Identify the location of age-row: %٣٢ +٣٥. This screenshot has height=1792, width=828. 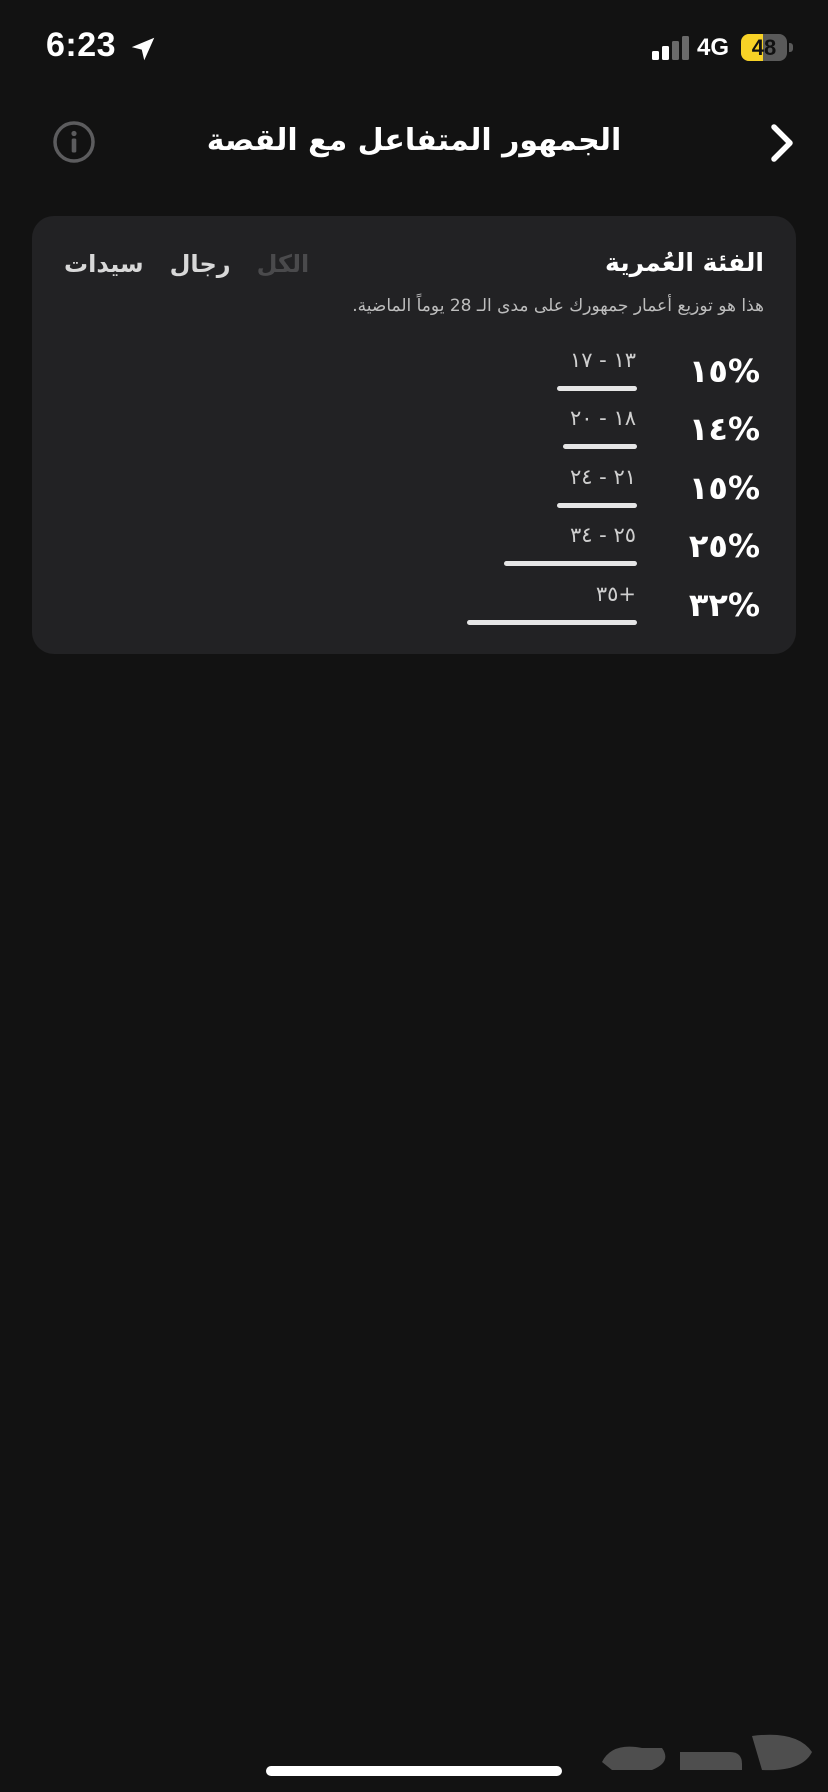
(414, 607).